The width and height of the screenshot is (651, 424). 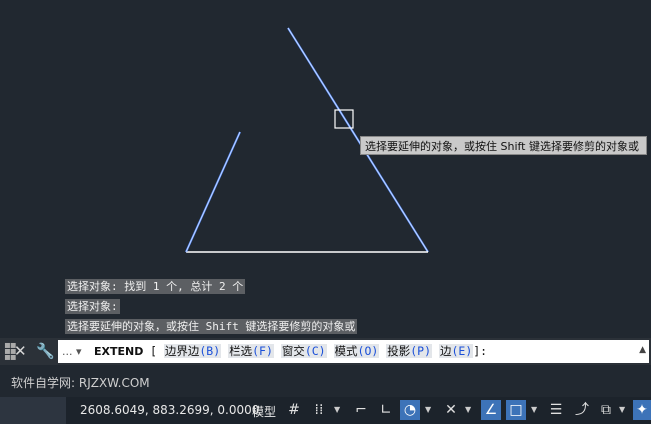 I want to click on command-name: EXTEND, so click(x=119, y=351).